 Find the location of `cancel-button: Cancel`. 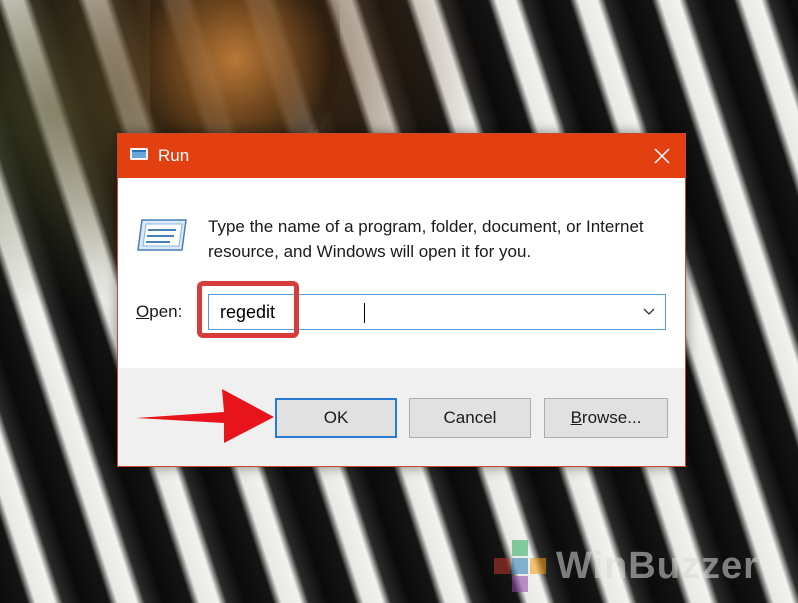

cancel-button: Cancel is located at coordinates (470, 418).